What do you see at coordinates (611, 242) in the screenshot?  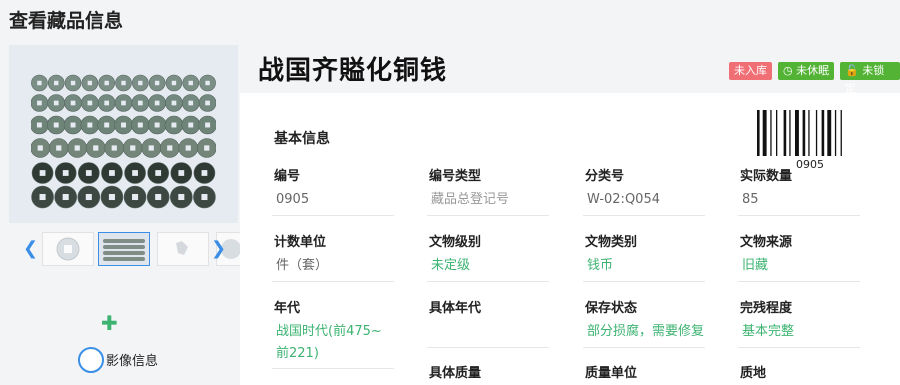 I see `field-label-relic-type: 文物类别` at bounding box center [611, 242].